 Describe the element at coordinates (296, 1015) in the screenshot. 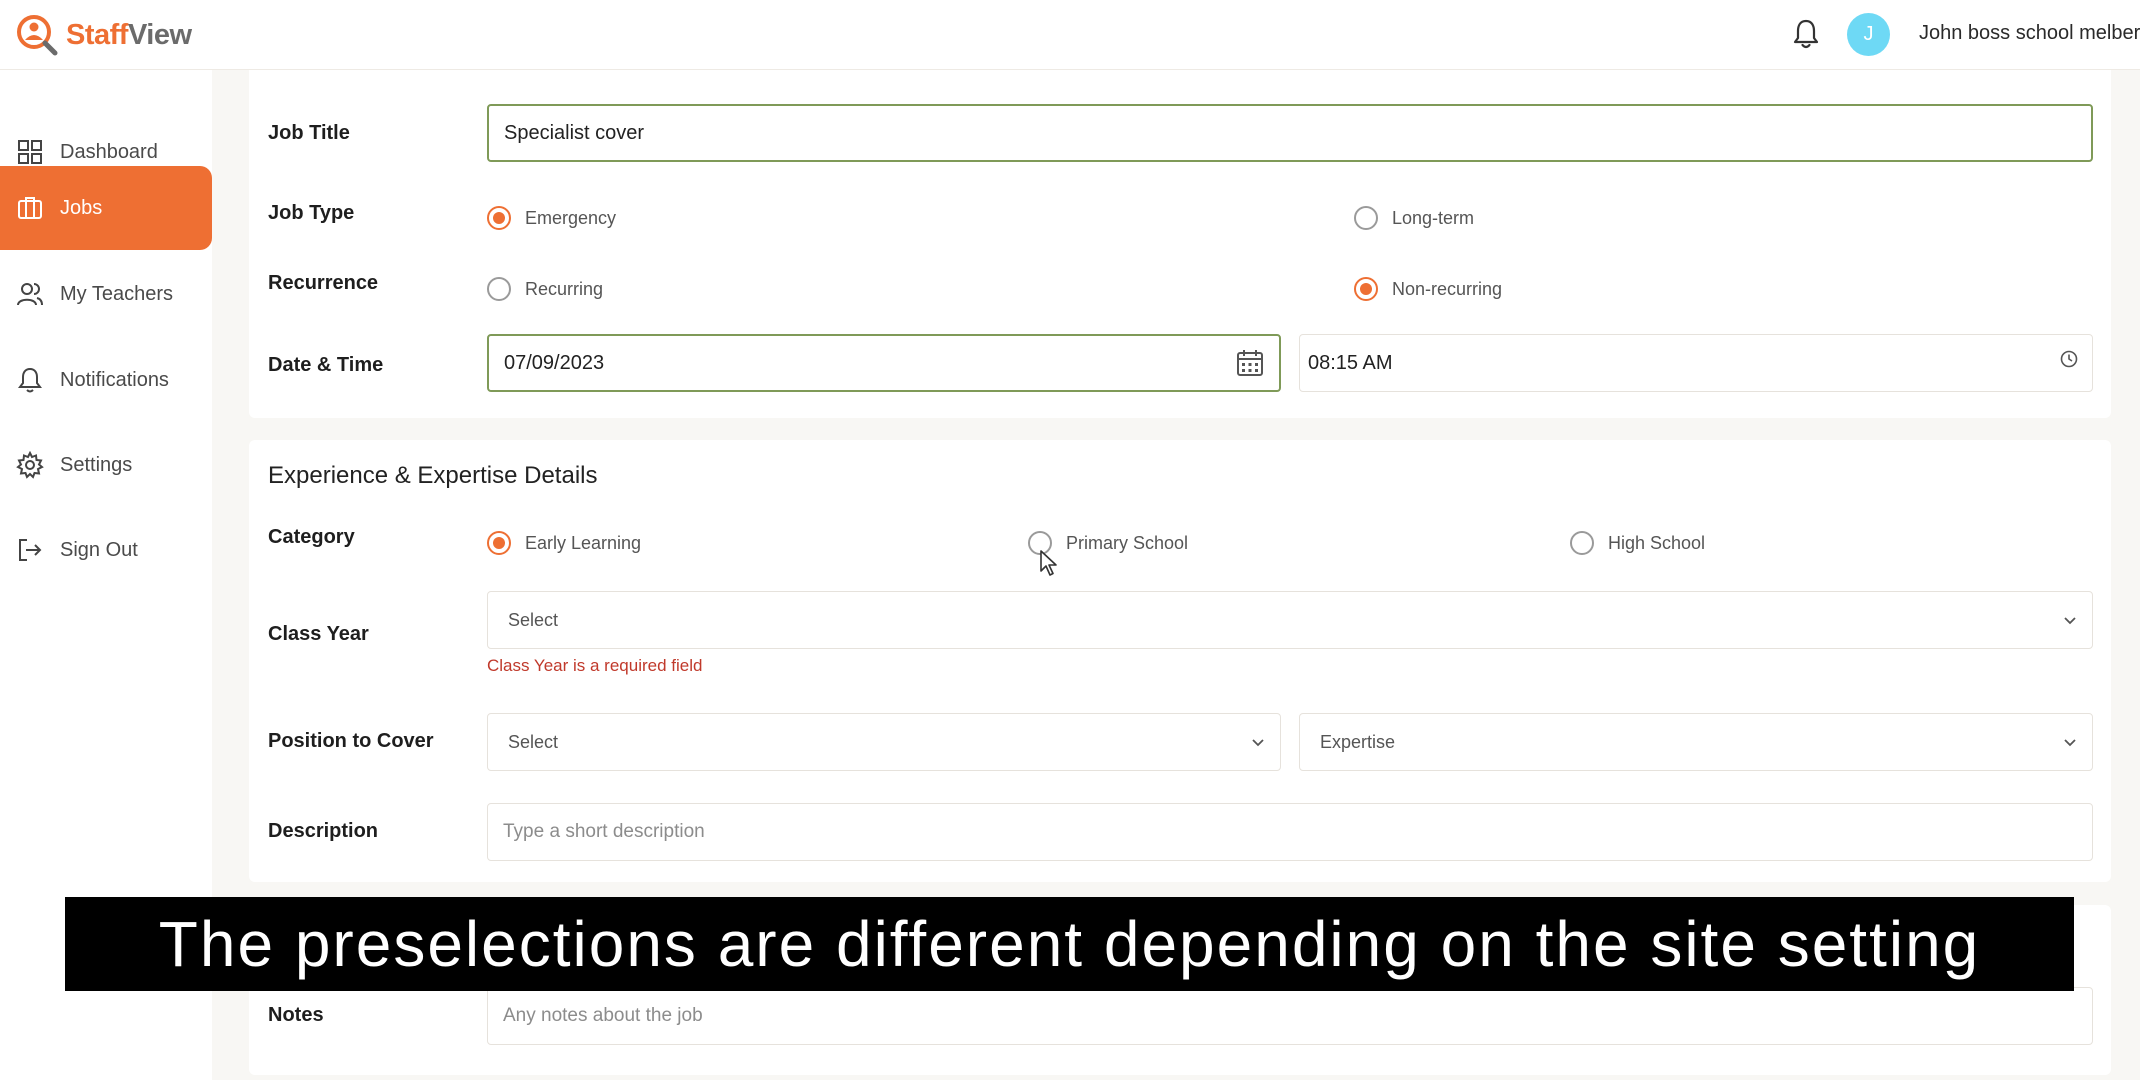

I see `notes-label: Notes` at that location.